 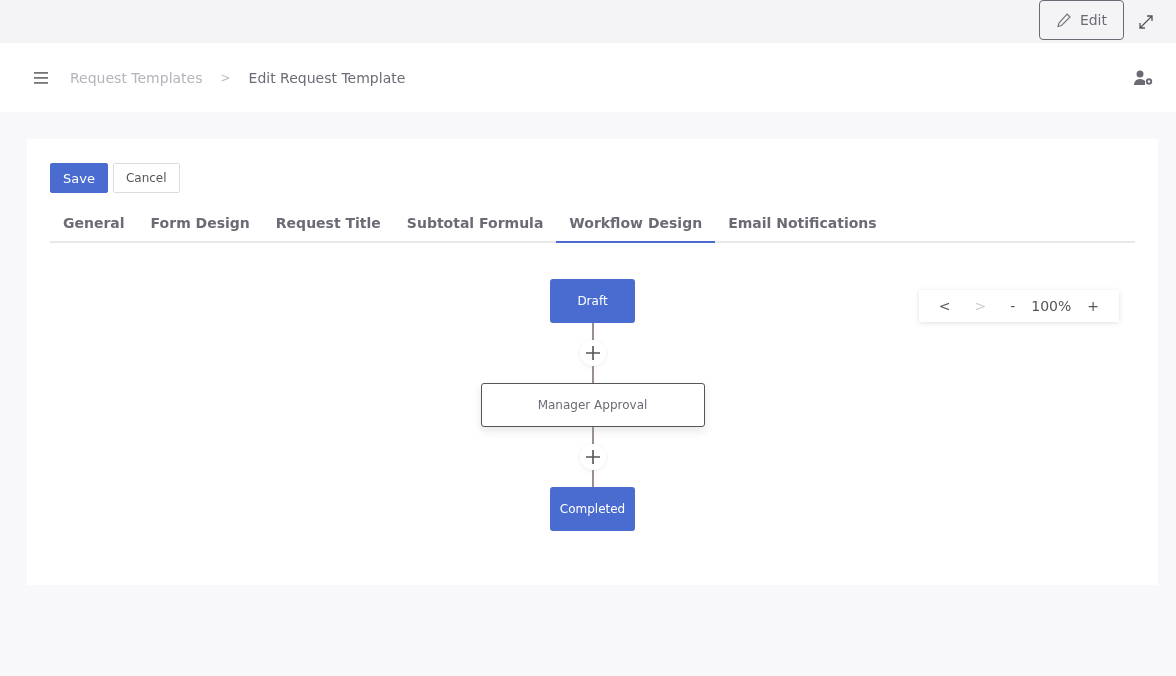 What do you see at coordinates (1051, 306) in the screenshot?
I see `zoom-level: 100%` at bounding box center [1051, 306].